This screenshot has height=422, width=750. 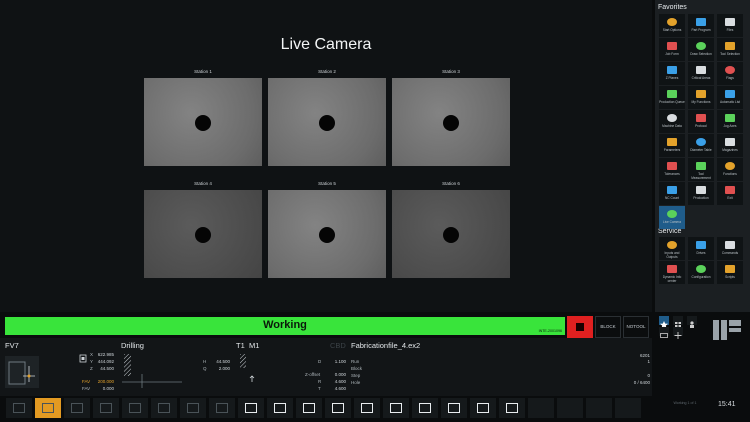 I want to click on sidebar-item-label: Part Program, so click(x=701, y=30).